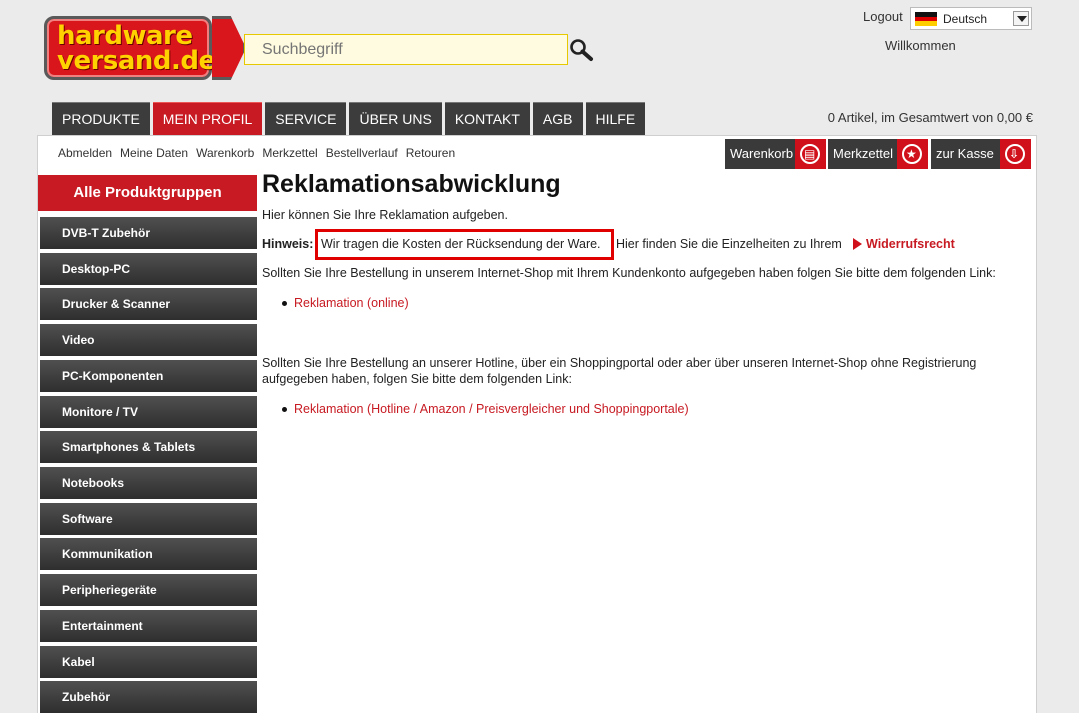 Image resolution: width=1079 pixels, height=713 pixels. I want to click on arrow-right-icon, so click(857, 244).